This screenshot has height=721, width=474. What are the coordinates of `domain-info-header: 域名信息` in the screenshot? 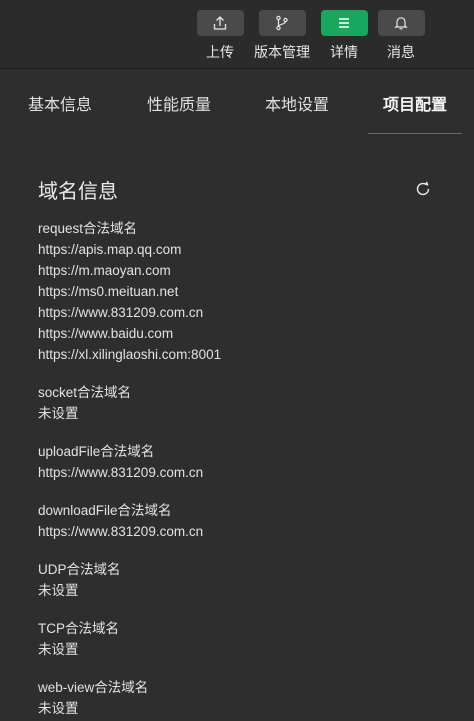 It's located at (248, 181).